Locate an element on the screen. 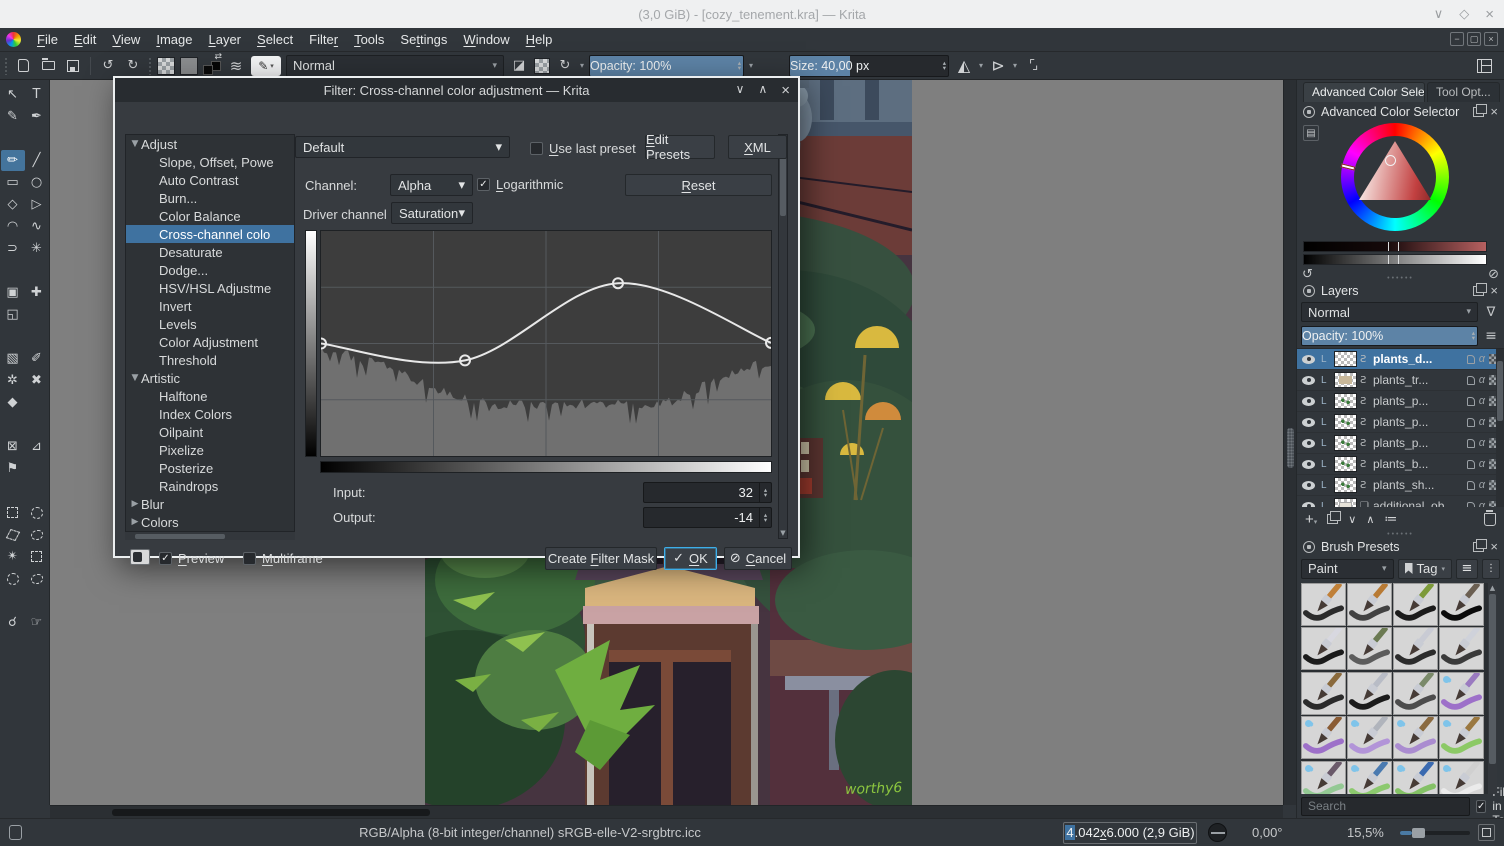 The height and width of the screenshot is (846, 1504). move-layer-down-button: ∨ is located at coordinates (1352, 519).